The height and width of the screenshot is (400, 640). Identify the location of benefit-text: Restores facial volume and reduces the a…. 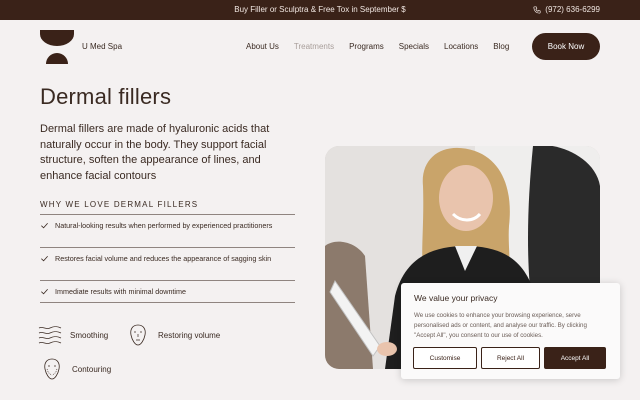
(163, 258).